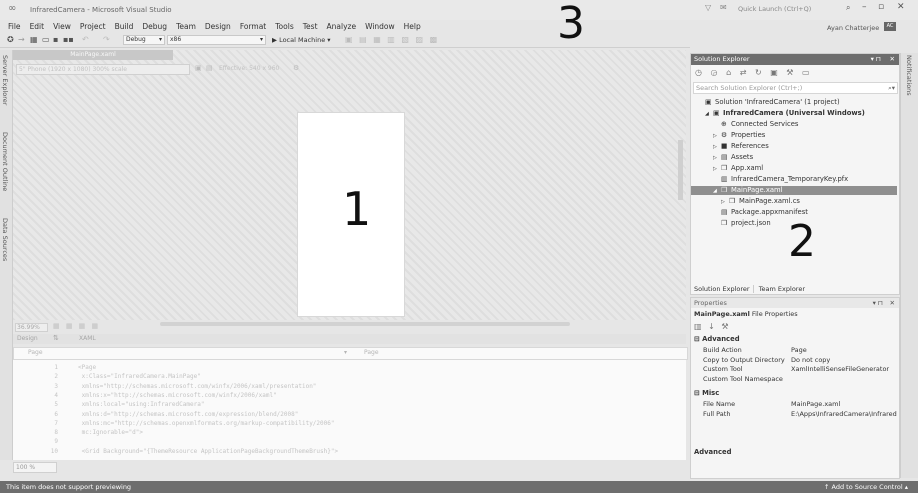 The width and height of the screenshot is (918, 493). What do you see at coordinates (103, 69) in the screenshot?
I see `device-dropdown: 5" Phone (1920 x 1080) 300% scale` at bounding box center [103, 69].